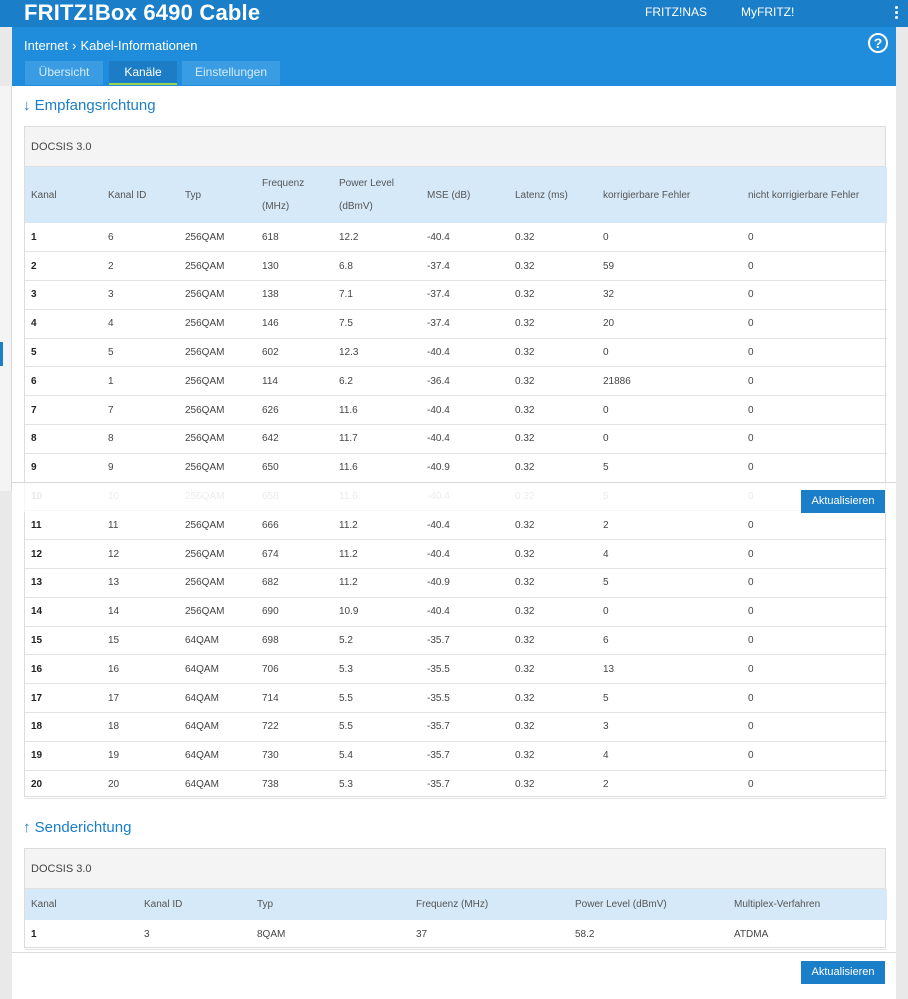 The width and height of the screenshot is (908, 999). Describe the element at coordinates (294, 756) in the screenshot. I see `downstream-cell: 730` at that location.